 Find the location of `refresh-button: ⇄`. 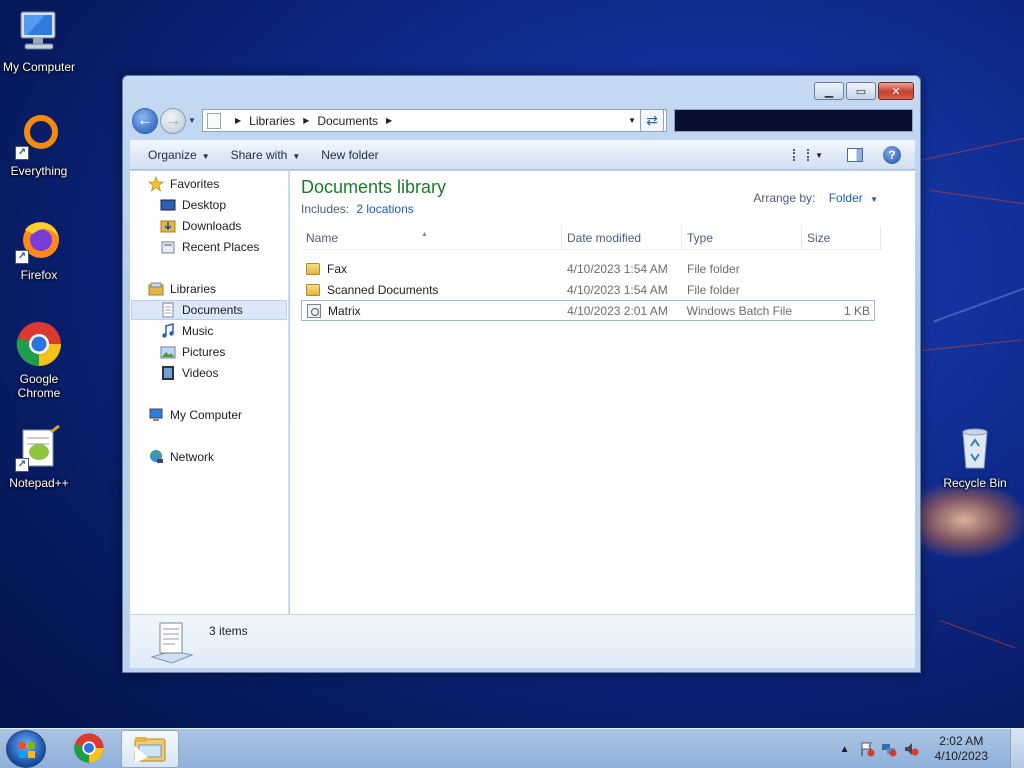

refresh-button: ⇄ is located at coordinates (652, 120).